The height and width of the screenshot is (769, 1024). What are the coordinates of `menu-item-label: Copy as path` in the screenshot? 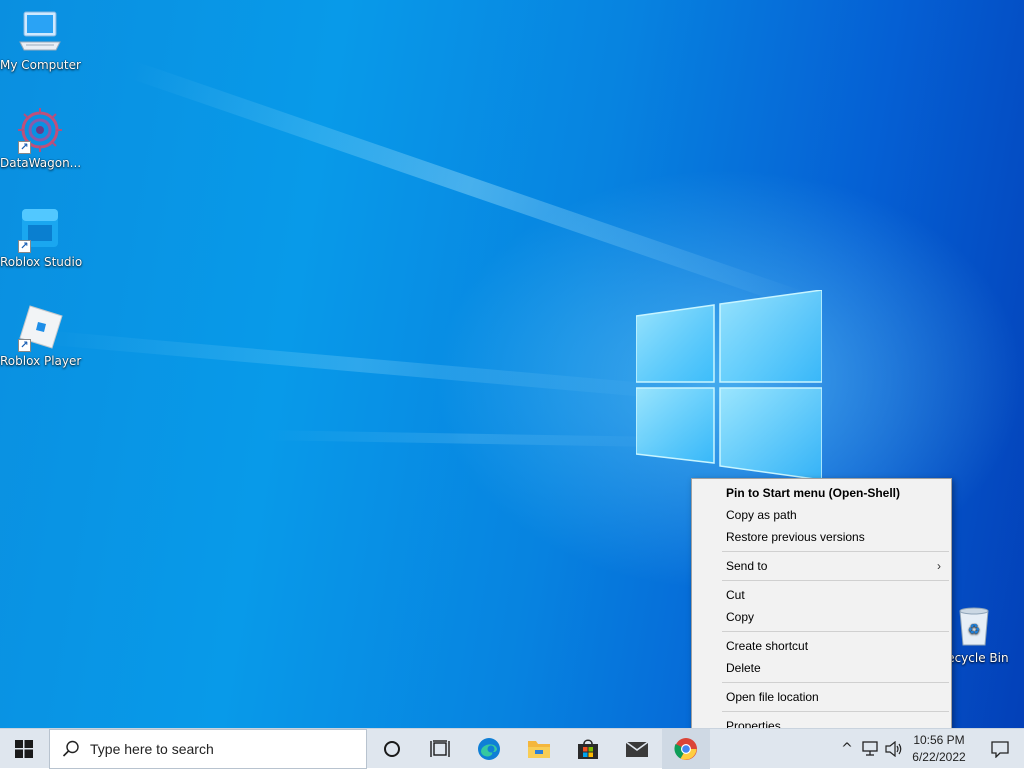 It's located at (761, 515).